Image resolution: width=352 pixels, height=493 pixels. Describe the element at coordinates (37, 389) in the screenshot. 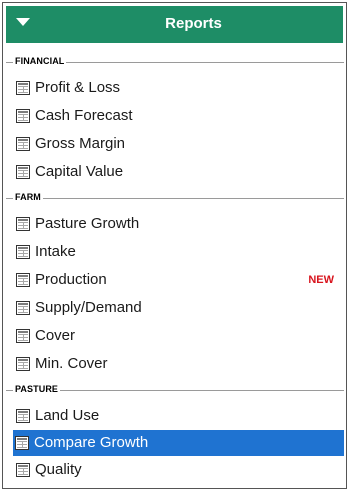

I see `group-label-pasture: PASTURE` at that location.